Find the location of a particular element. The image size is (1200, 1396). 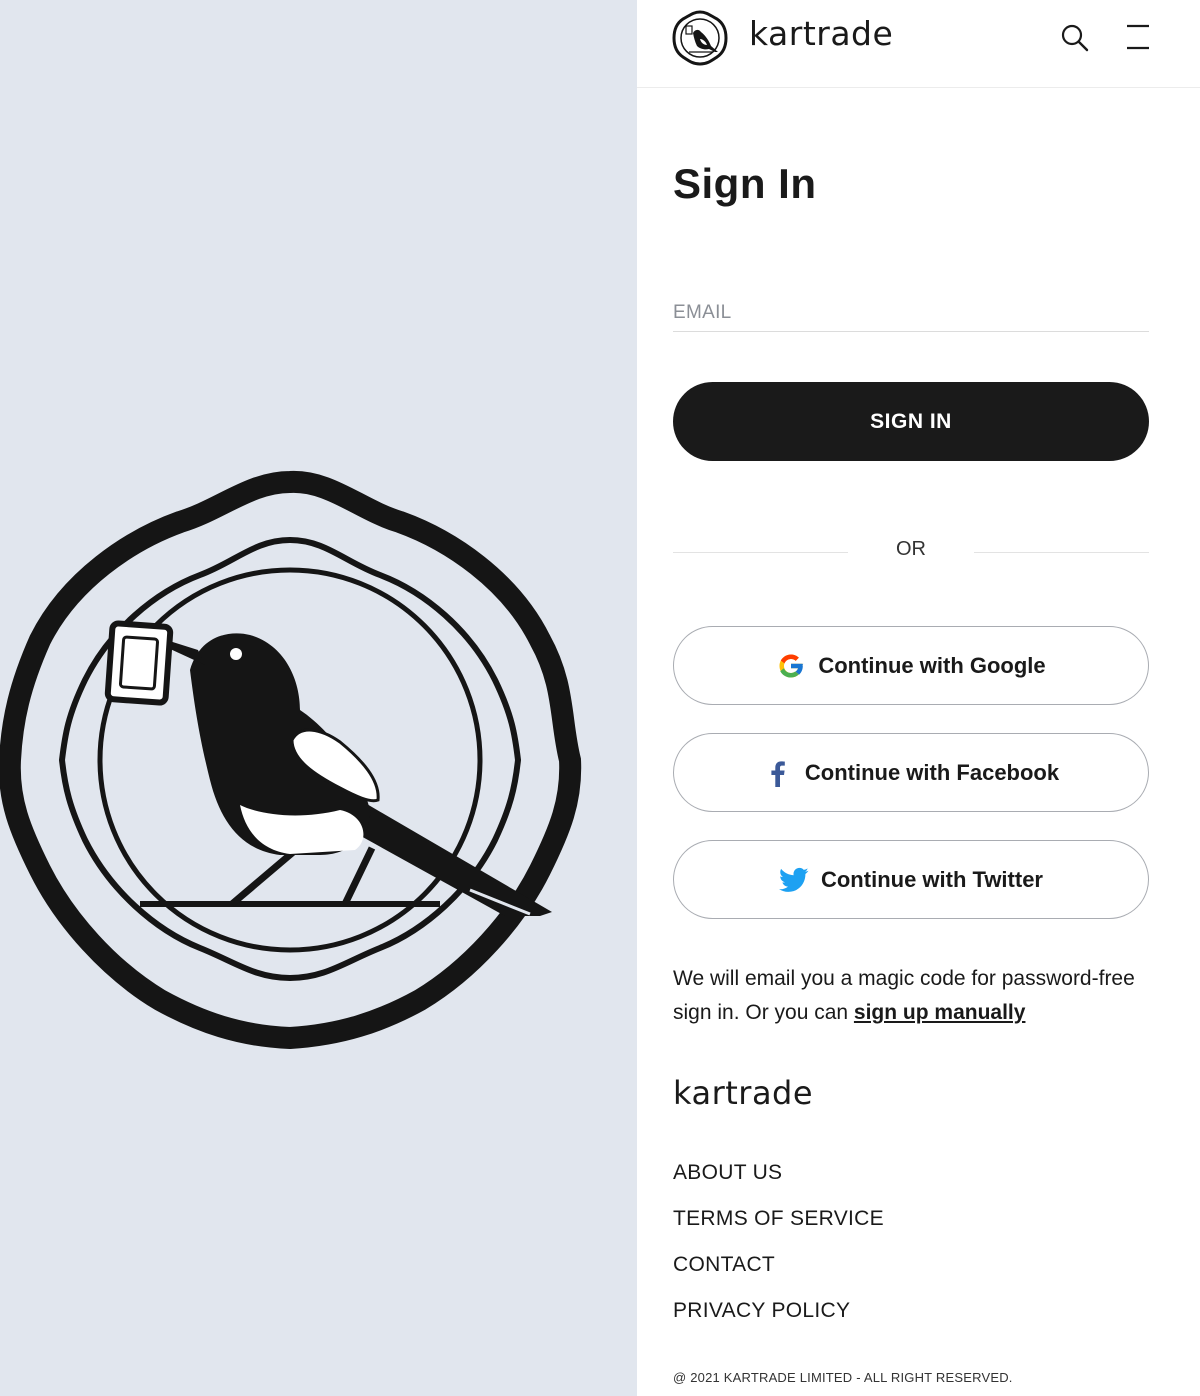

footer-link-terms-of-service: TERMS OF SERVICE is located at coordinates (778, 1227).